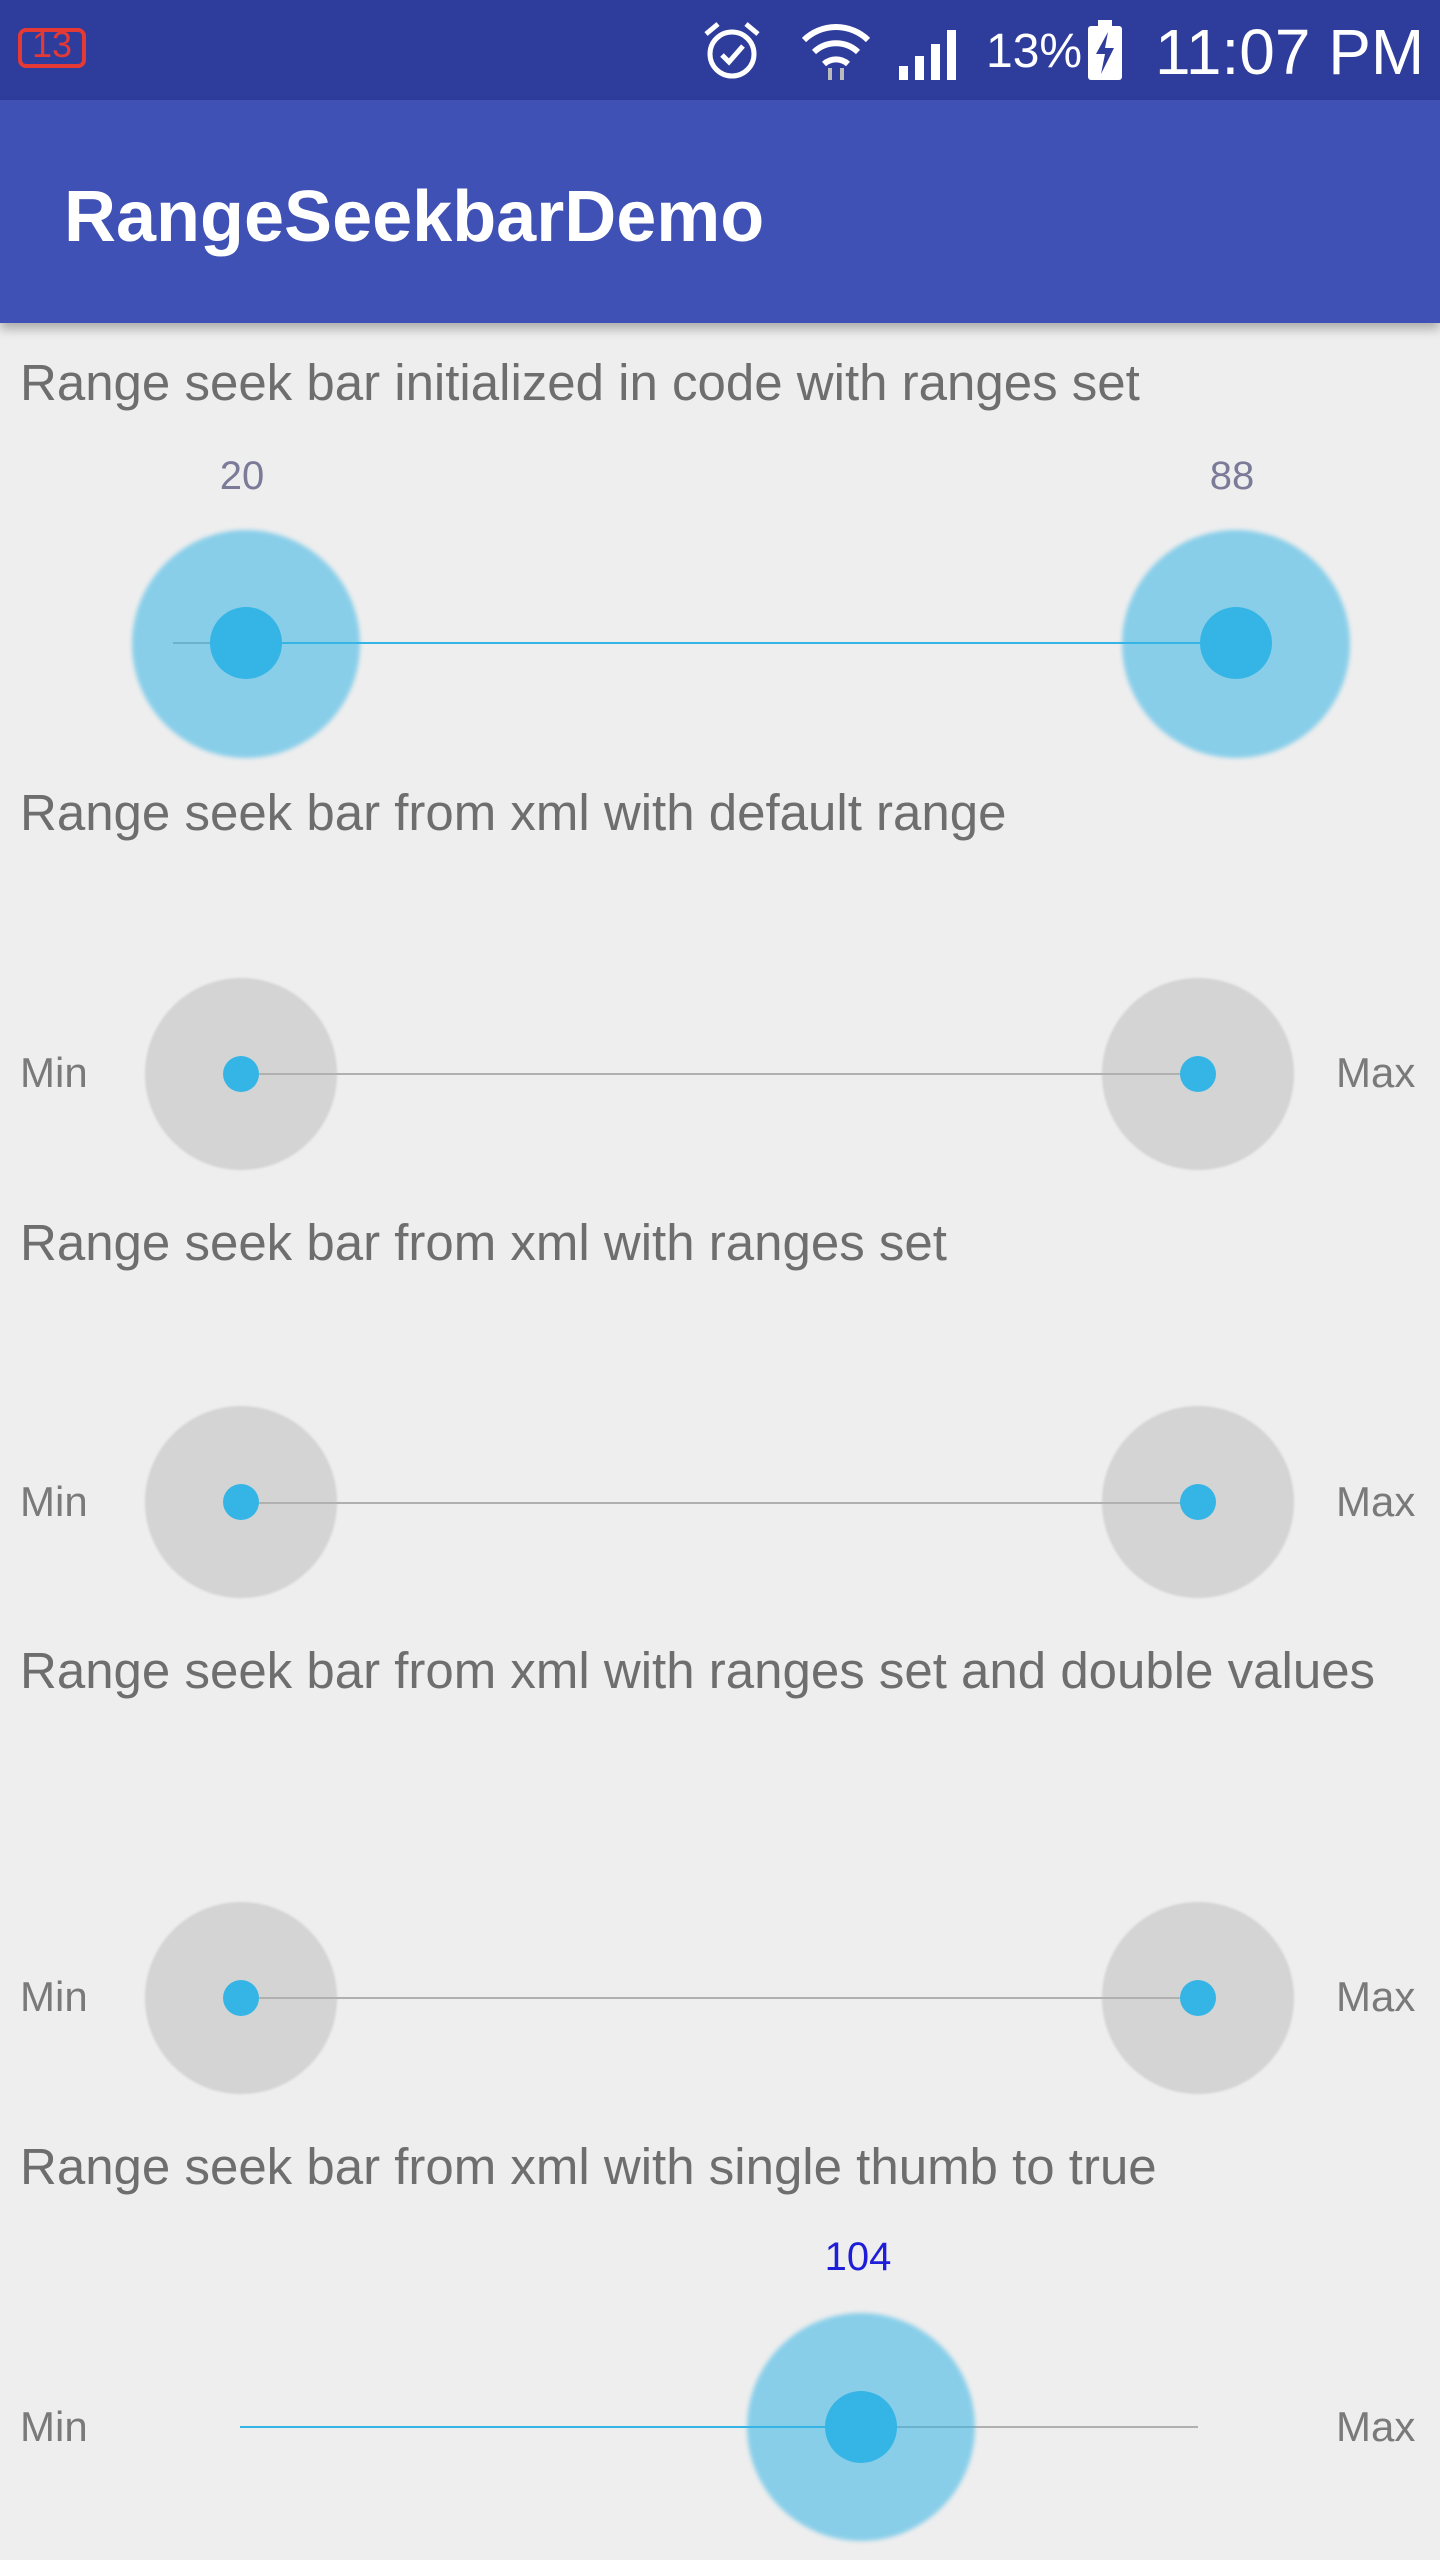 The image size is (1440, 2560). I want to click on single-thumb-dot, so click(861, 2427).